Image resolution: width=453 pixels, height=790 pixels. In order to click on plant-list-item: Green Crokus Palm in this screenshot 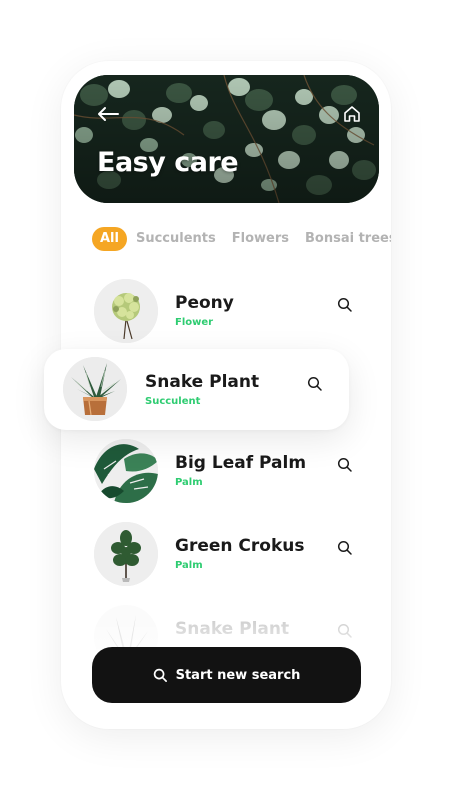, I will do `click(226, 554)`.